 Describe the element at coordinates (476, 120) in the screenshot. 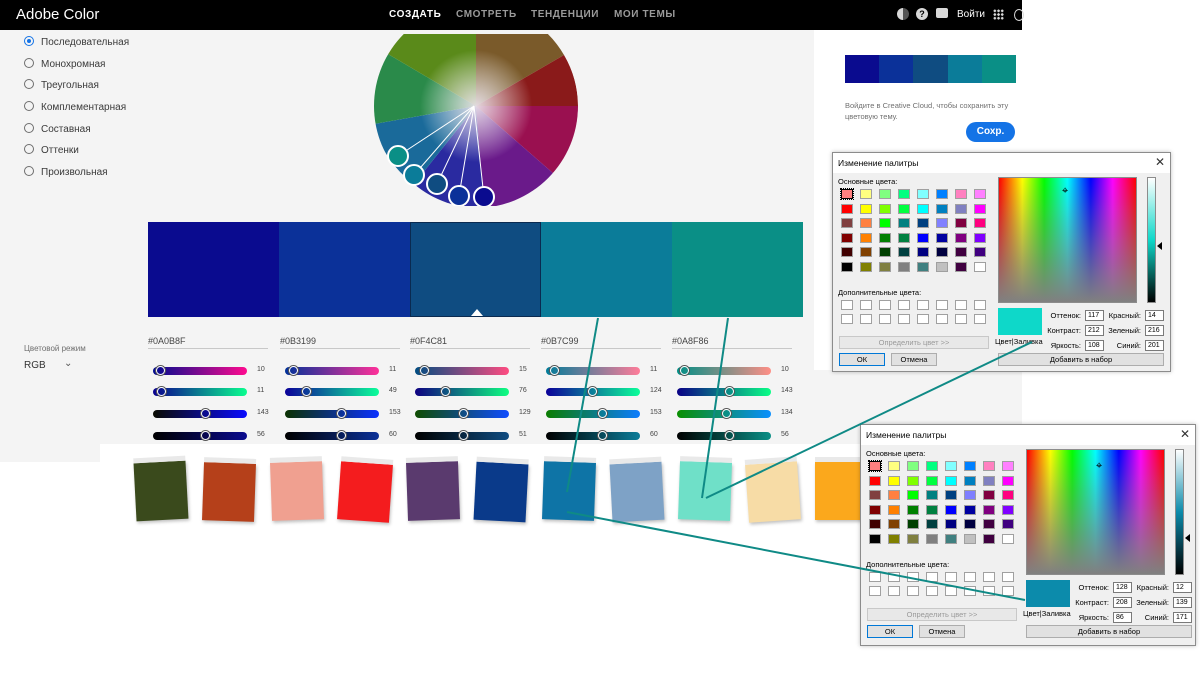

I see `color-wheel` at that location.